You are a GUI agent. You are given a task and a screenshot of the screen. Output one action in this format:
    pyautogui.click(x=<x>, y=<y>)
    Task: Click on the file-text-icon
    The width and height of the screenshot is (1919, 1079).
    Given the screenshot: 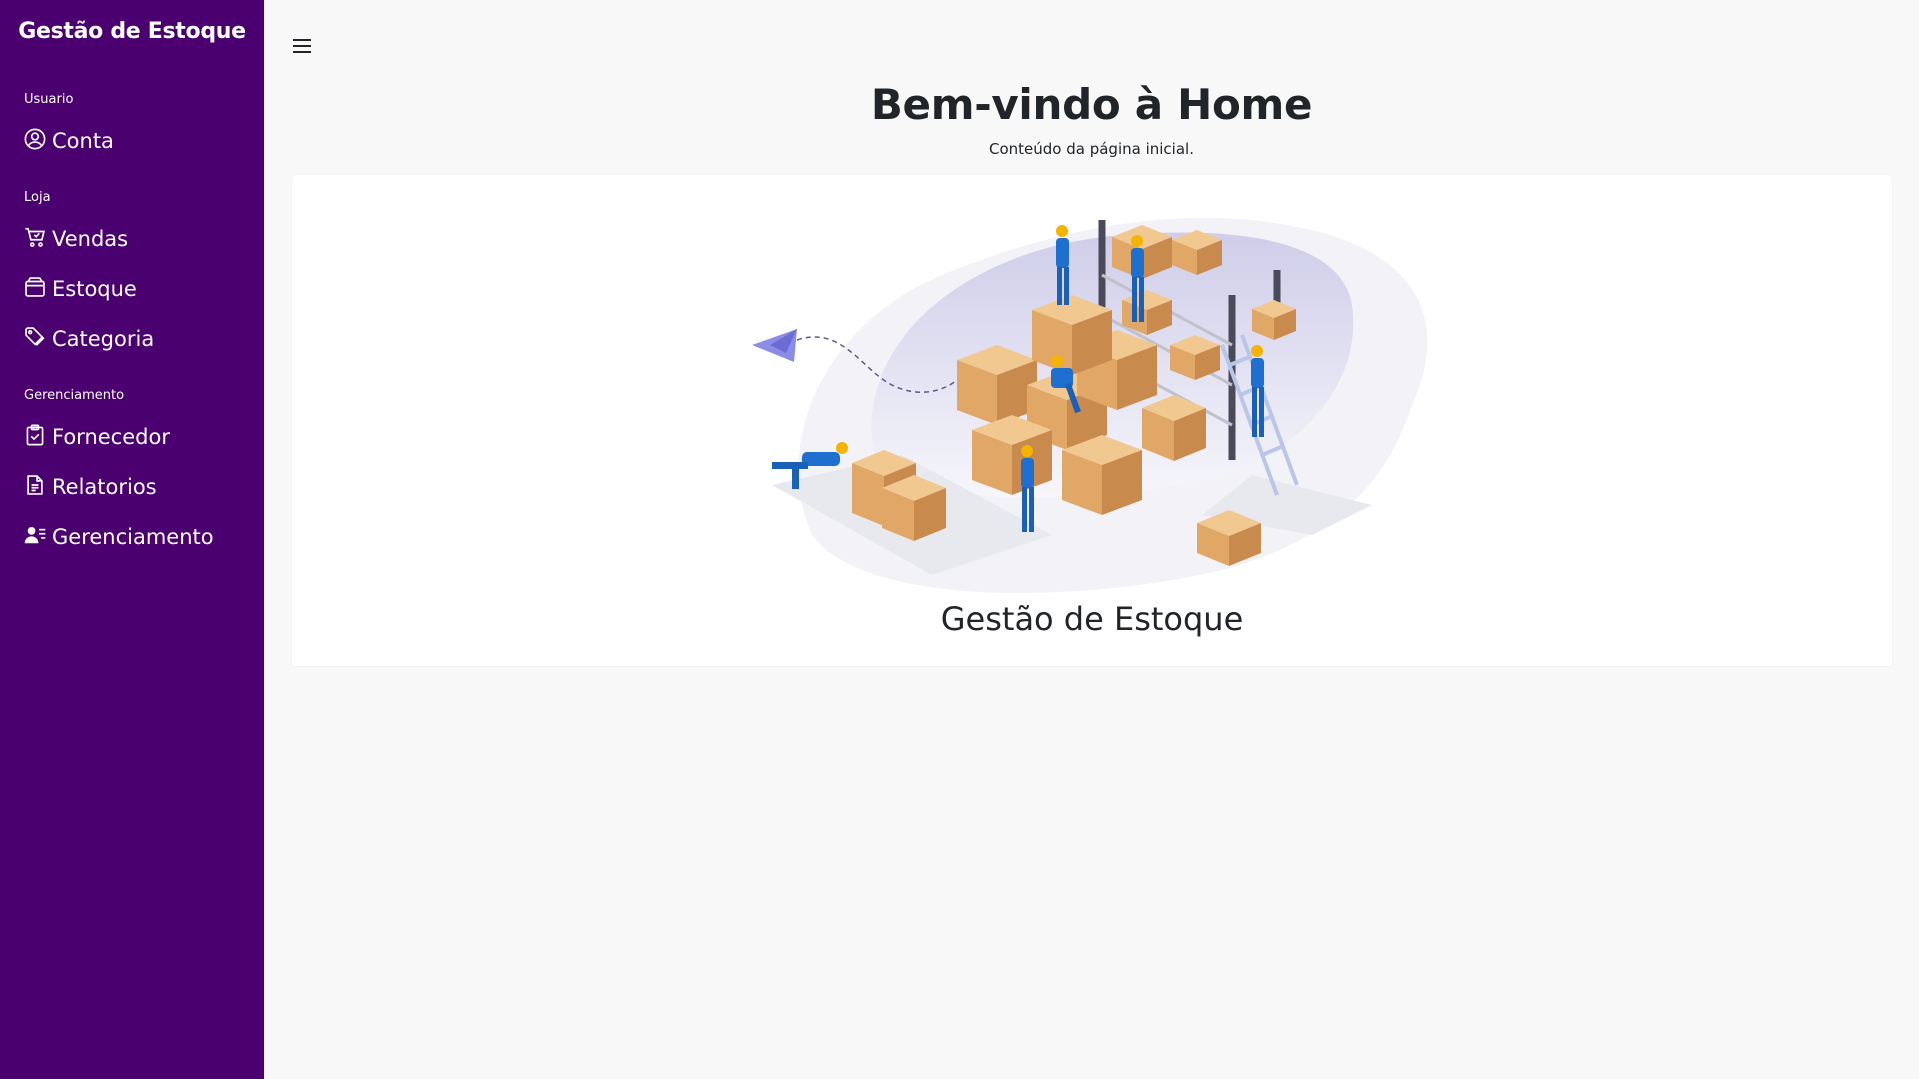 What is the action you would take?
    pyautogui.click(x=35, y=487)
    